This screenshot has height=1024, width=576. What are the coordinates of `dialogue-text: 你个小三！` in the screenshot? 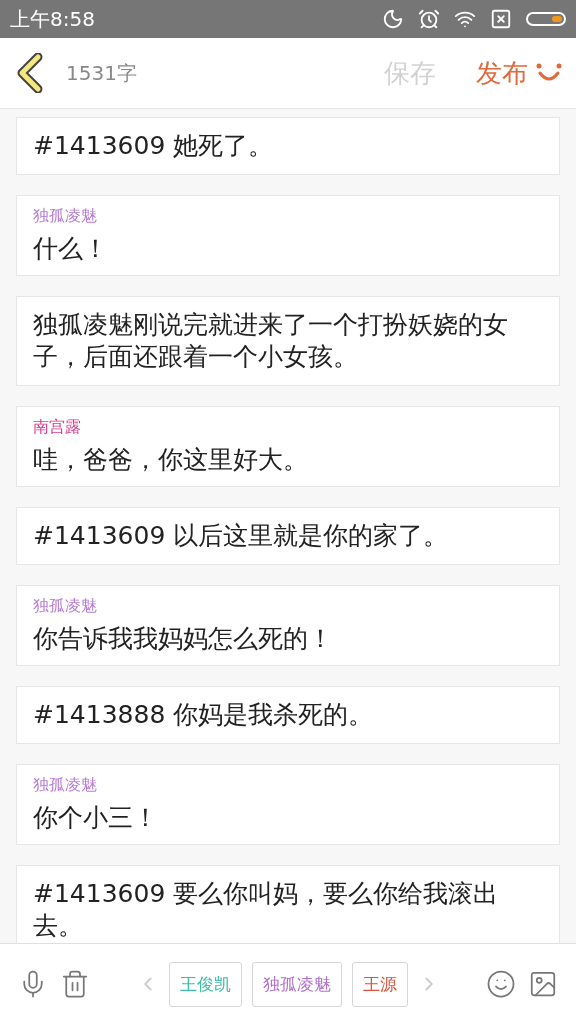 It's located at (96, 818).